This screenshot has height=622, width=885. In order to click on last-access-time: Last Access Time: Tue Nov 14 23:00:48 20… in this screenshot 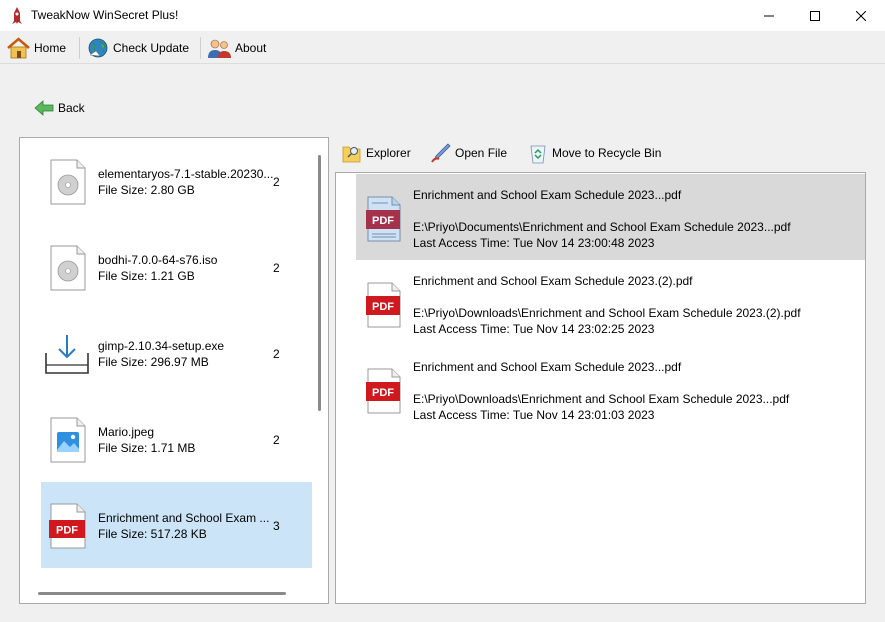, I will do `click(534, 243)`.